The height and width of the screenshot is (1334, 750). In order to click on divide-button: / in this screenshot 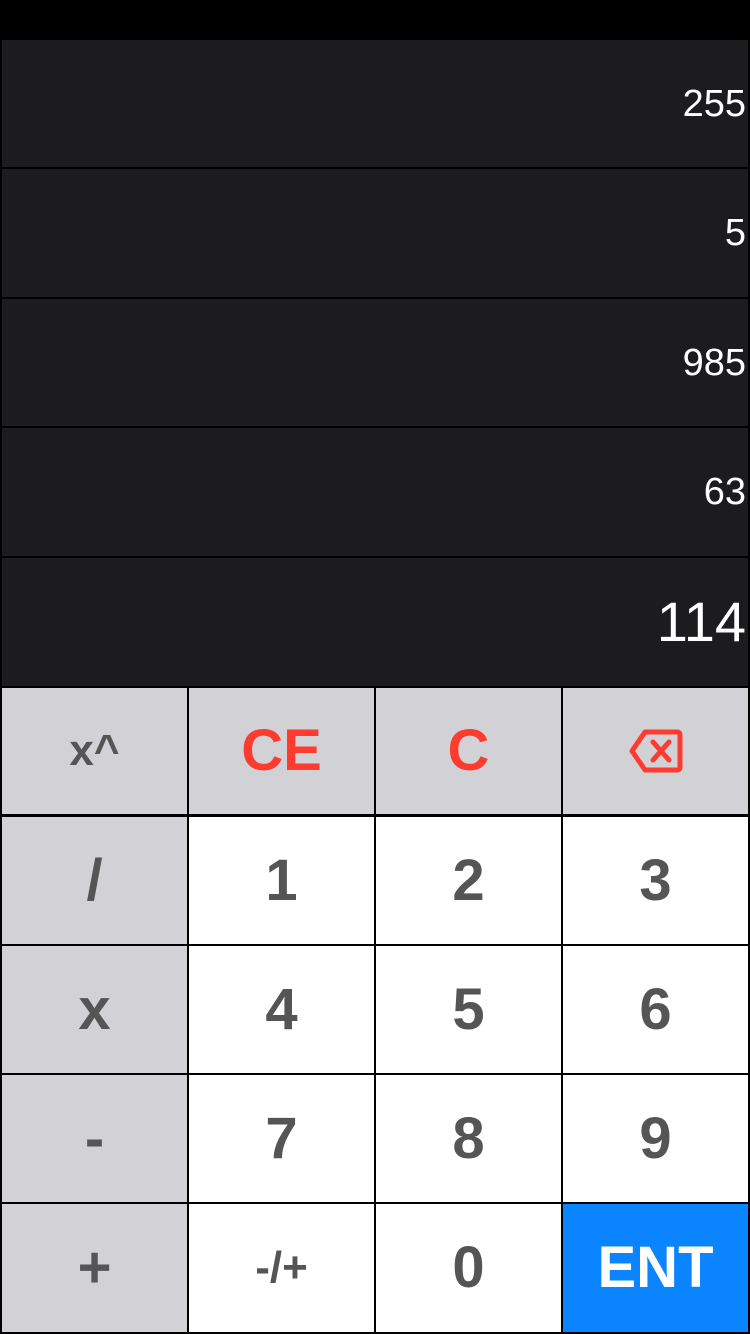, I will do `click(94, 880)`.